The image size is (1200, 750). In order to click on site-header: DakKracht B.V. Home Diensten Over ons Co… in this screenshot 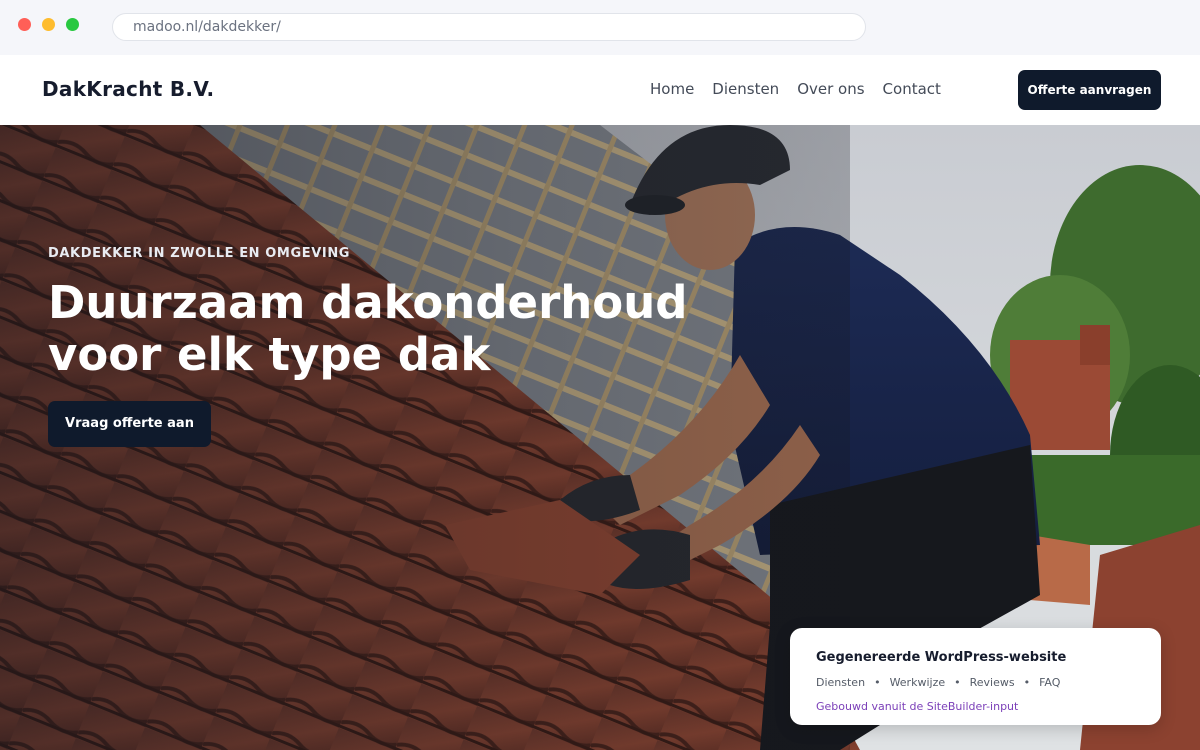, I will do `click(600, 90)`.